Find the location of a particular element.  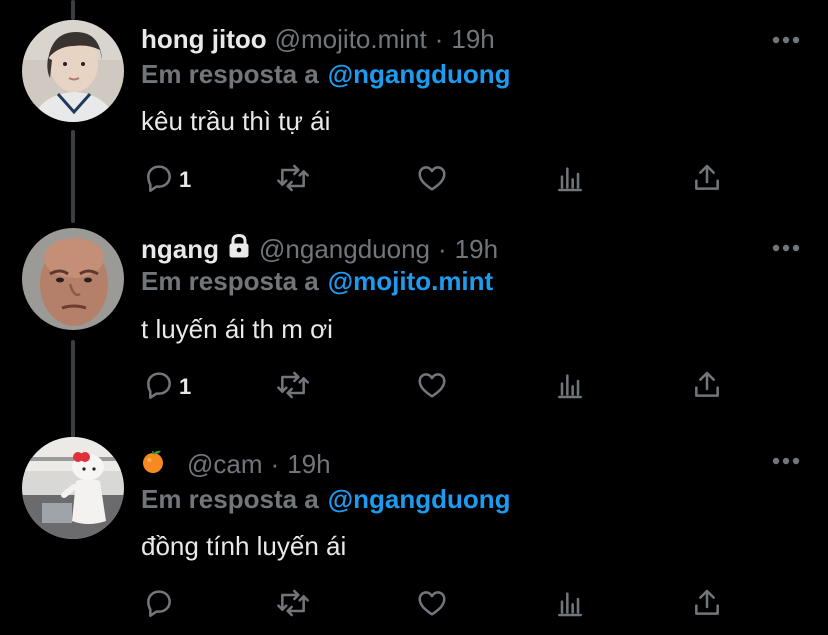

user-handle: @mojito.mint is located at coordinates (351, 39).